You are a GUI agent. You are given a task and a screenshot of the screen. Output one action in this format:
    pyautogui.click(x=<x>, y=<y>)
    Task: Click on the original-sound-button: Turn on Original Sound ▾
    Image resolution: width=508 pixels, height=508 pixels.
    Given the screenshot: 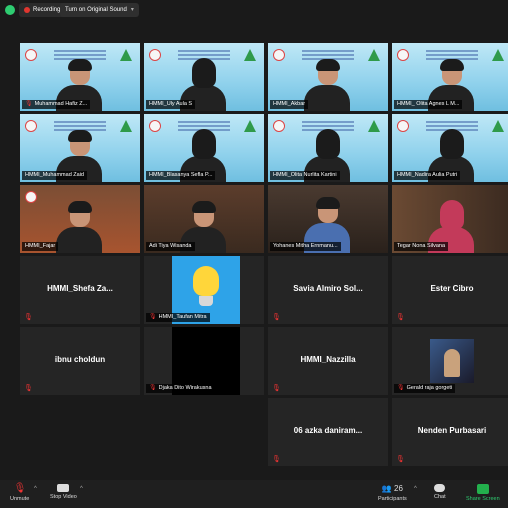 What is the action you would take?
    pyautogui.click(x=99, y=10)
    